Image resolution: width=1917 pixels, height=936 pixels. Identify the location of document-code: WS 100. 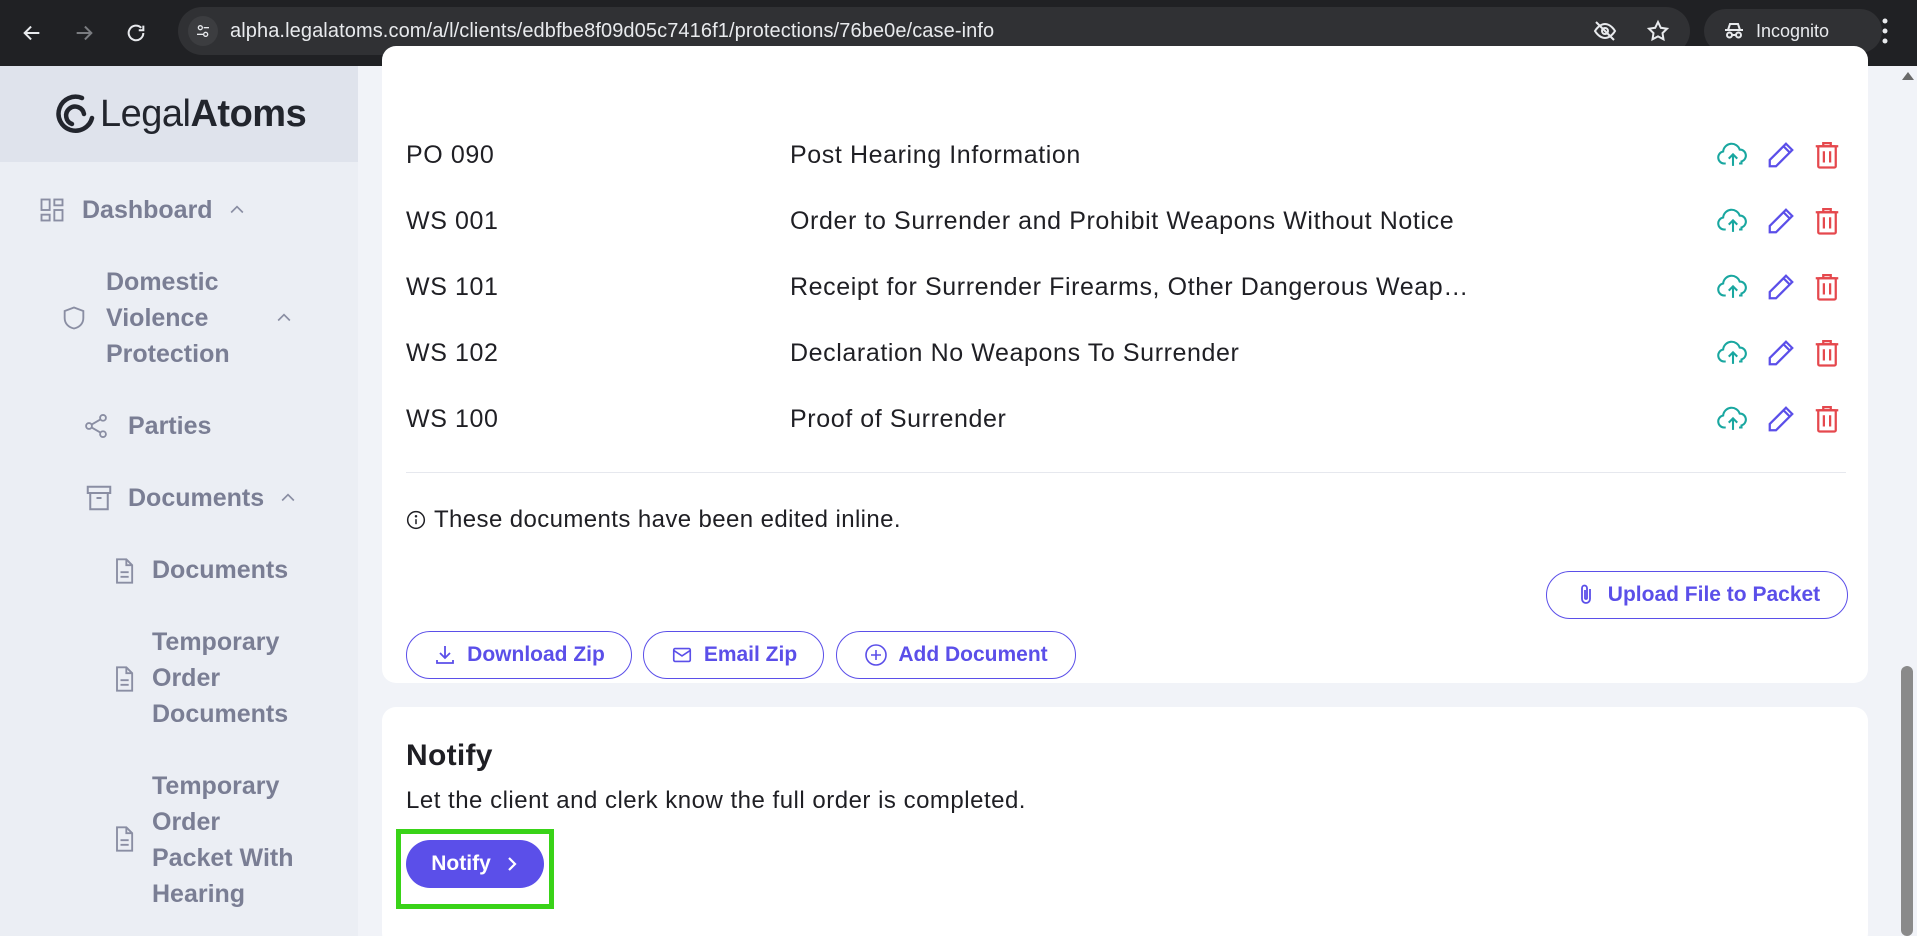
(452, 418).